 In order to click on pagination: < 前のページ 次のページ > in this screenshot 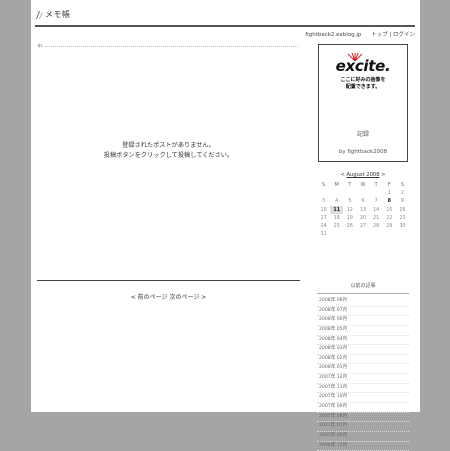, I will do `click(168, 296)`.